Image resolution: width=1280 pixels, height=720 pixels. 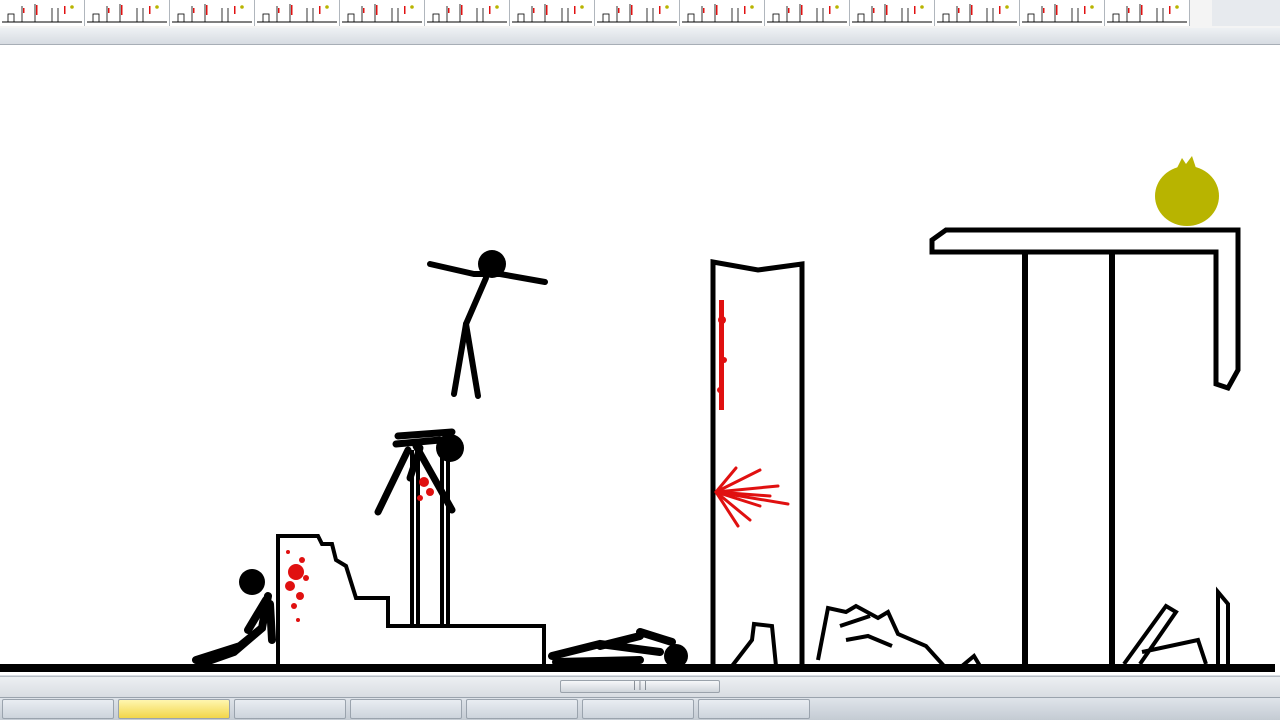 I want to click on taskbar, so click(x=640, y=708).